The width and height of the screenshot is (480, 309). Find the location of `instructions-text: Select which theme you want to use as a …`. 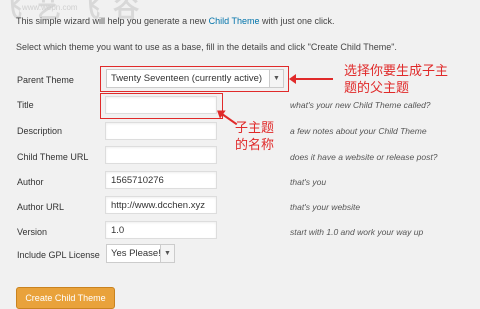

instructions-text: Select which theme you want to use as a … is located at coordinates (206, 47).